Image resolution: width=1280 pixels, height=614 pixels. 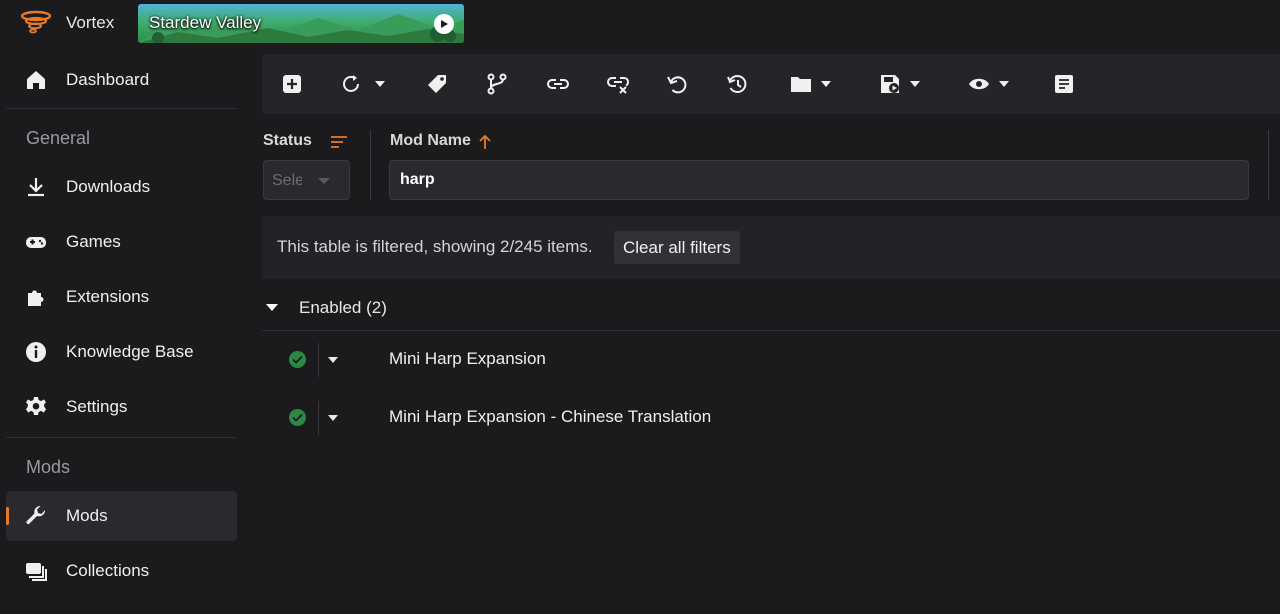 I want to click on history-icon, so click(x=737, y=84).